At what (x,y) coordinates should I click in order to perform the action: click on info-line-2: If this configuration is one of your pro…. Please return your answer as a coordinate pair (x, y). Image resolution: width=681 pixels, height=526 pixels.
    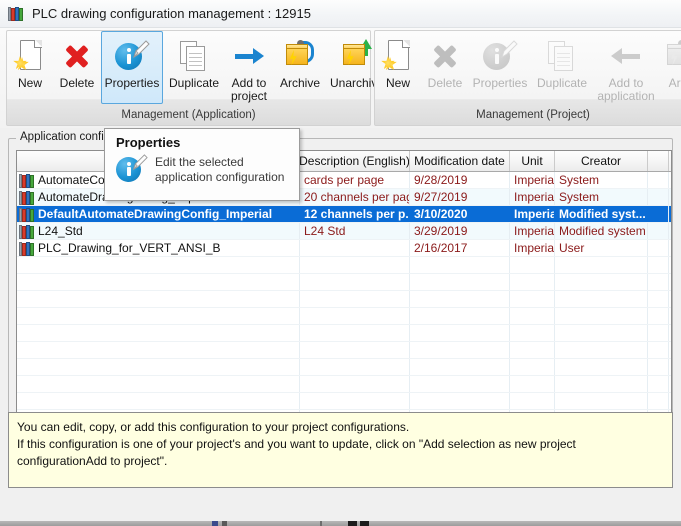
    Looking at the image, I should click on (296, 452).